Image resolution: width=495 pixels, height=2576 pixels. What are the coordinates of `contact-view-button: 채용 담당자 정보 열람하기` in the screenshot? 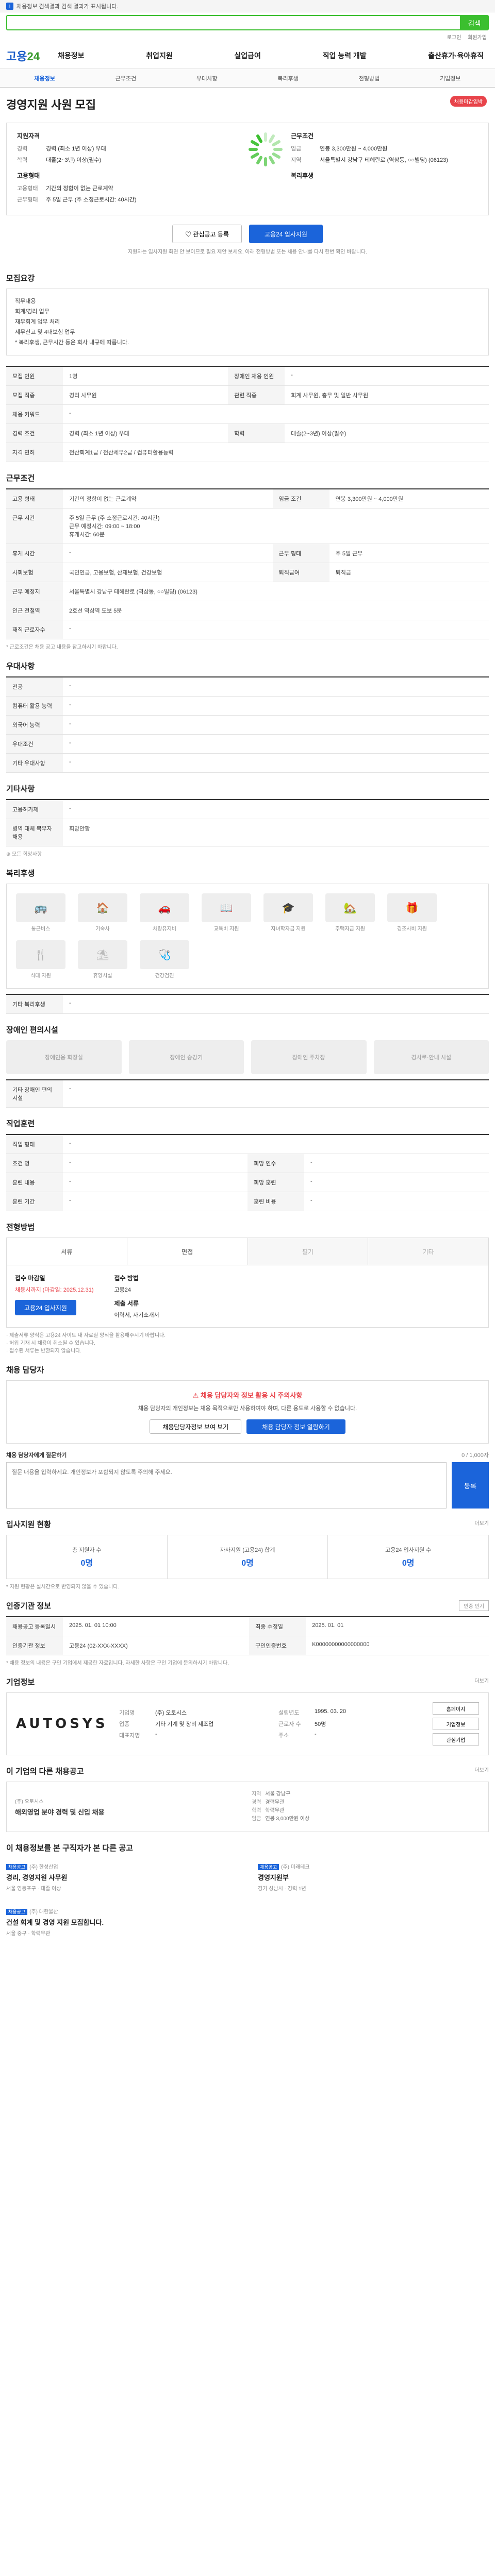 It's located at (295, 1426).